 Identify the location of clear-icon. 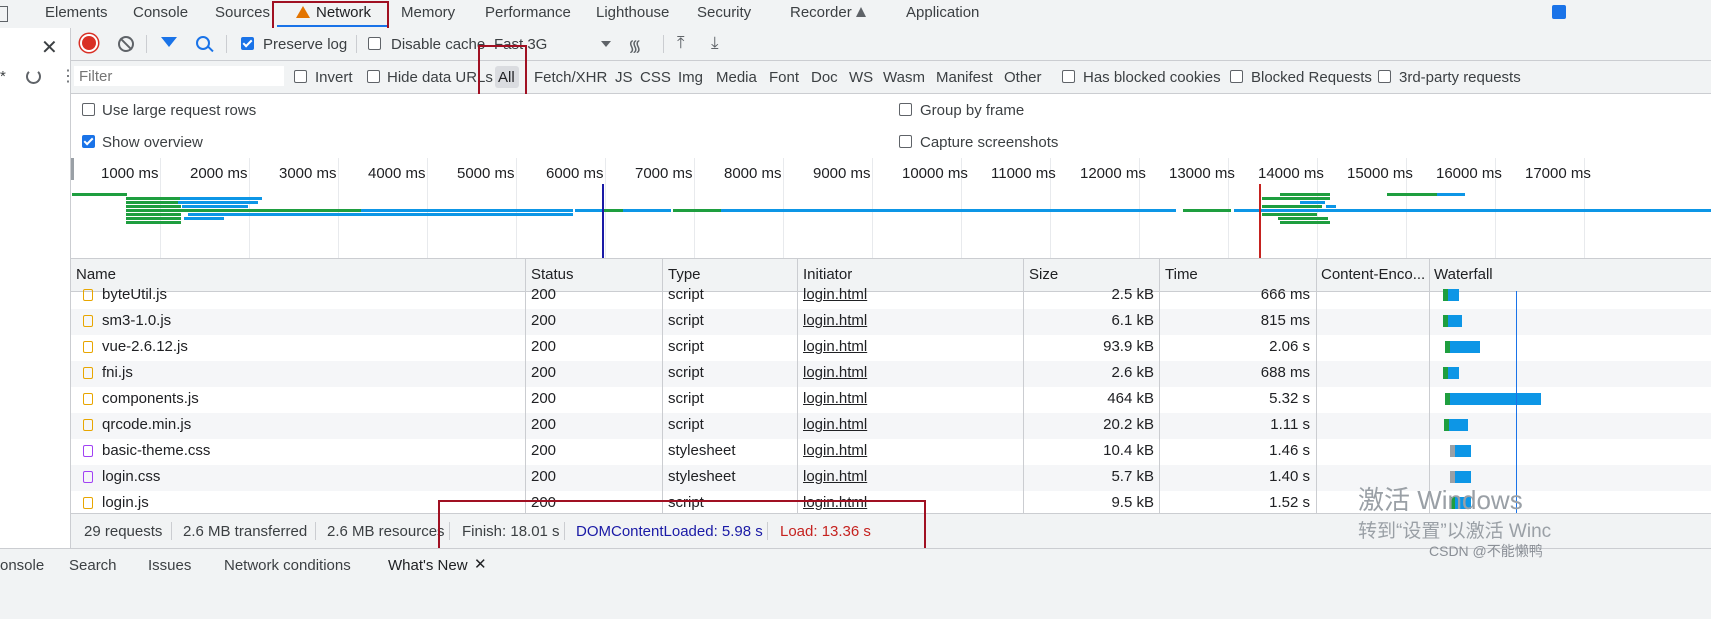
(126, 44).